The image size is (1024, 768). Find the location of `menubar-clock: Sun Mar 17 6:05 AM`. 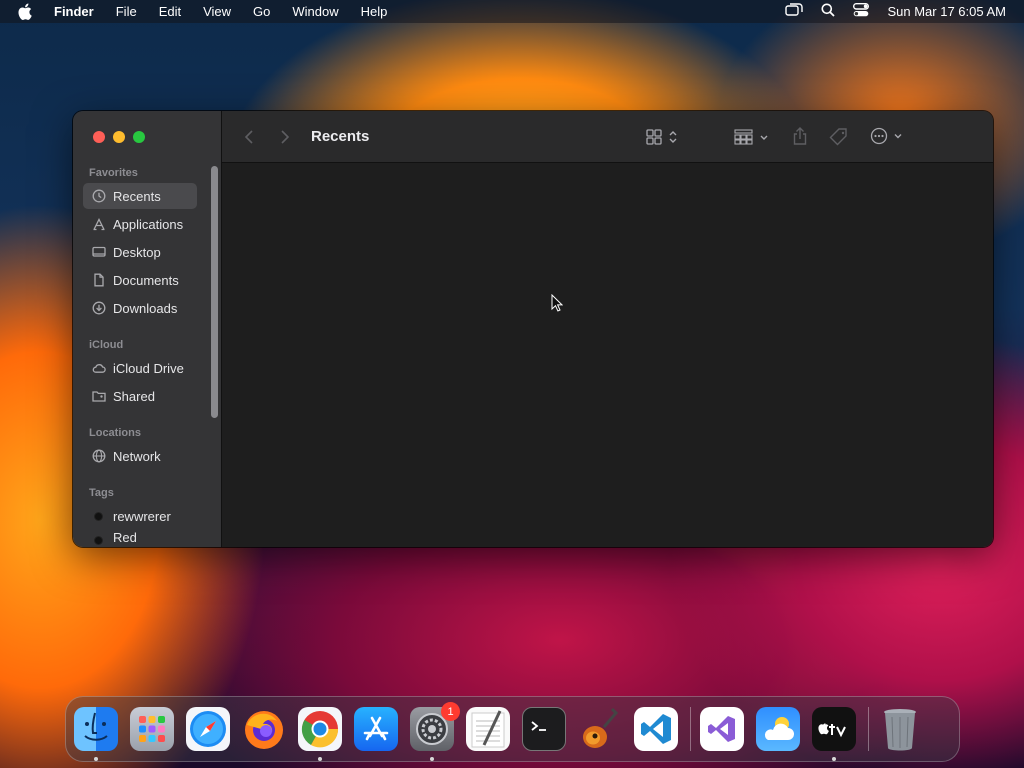

menubar-clock: Sun Mar 17 6:05 AM is located at coordinates (946, 11).